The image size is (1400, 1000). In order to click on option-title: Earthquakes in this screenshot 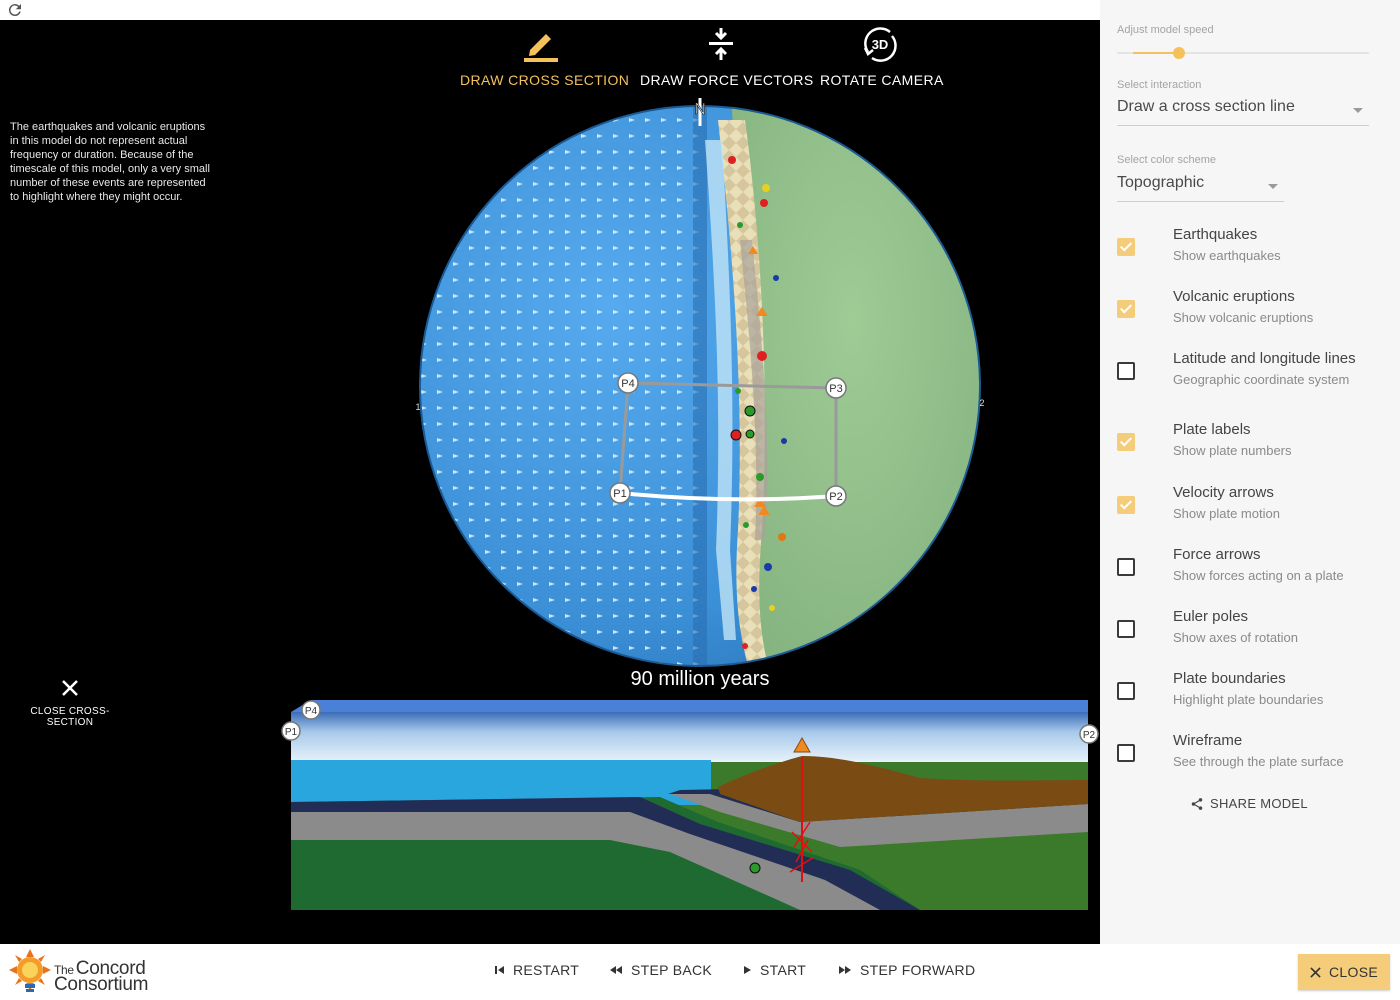, I will do `click(1215, 234)`.